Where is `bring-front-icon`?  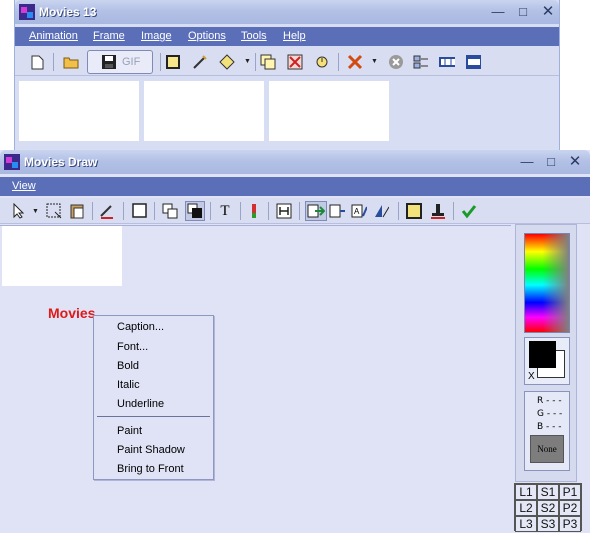
bring-front-icon is located at coordinates (195, 211).